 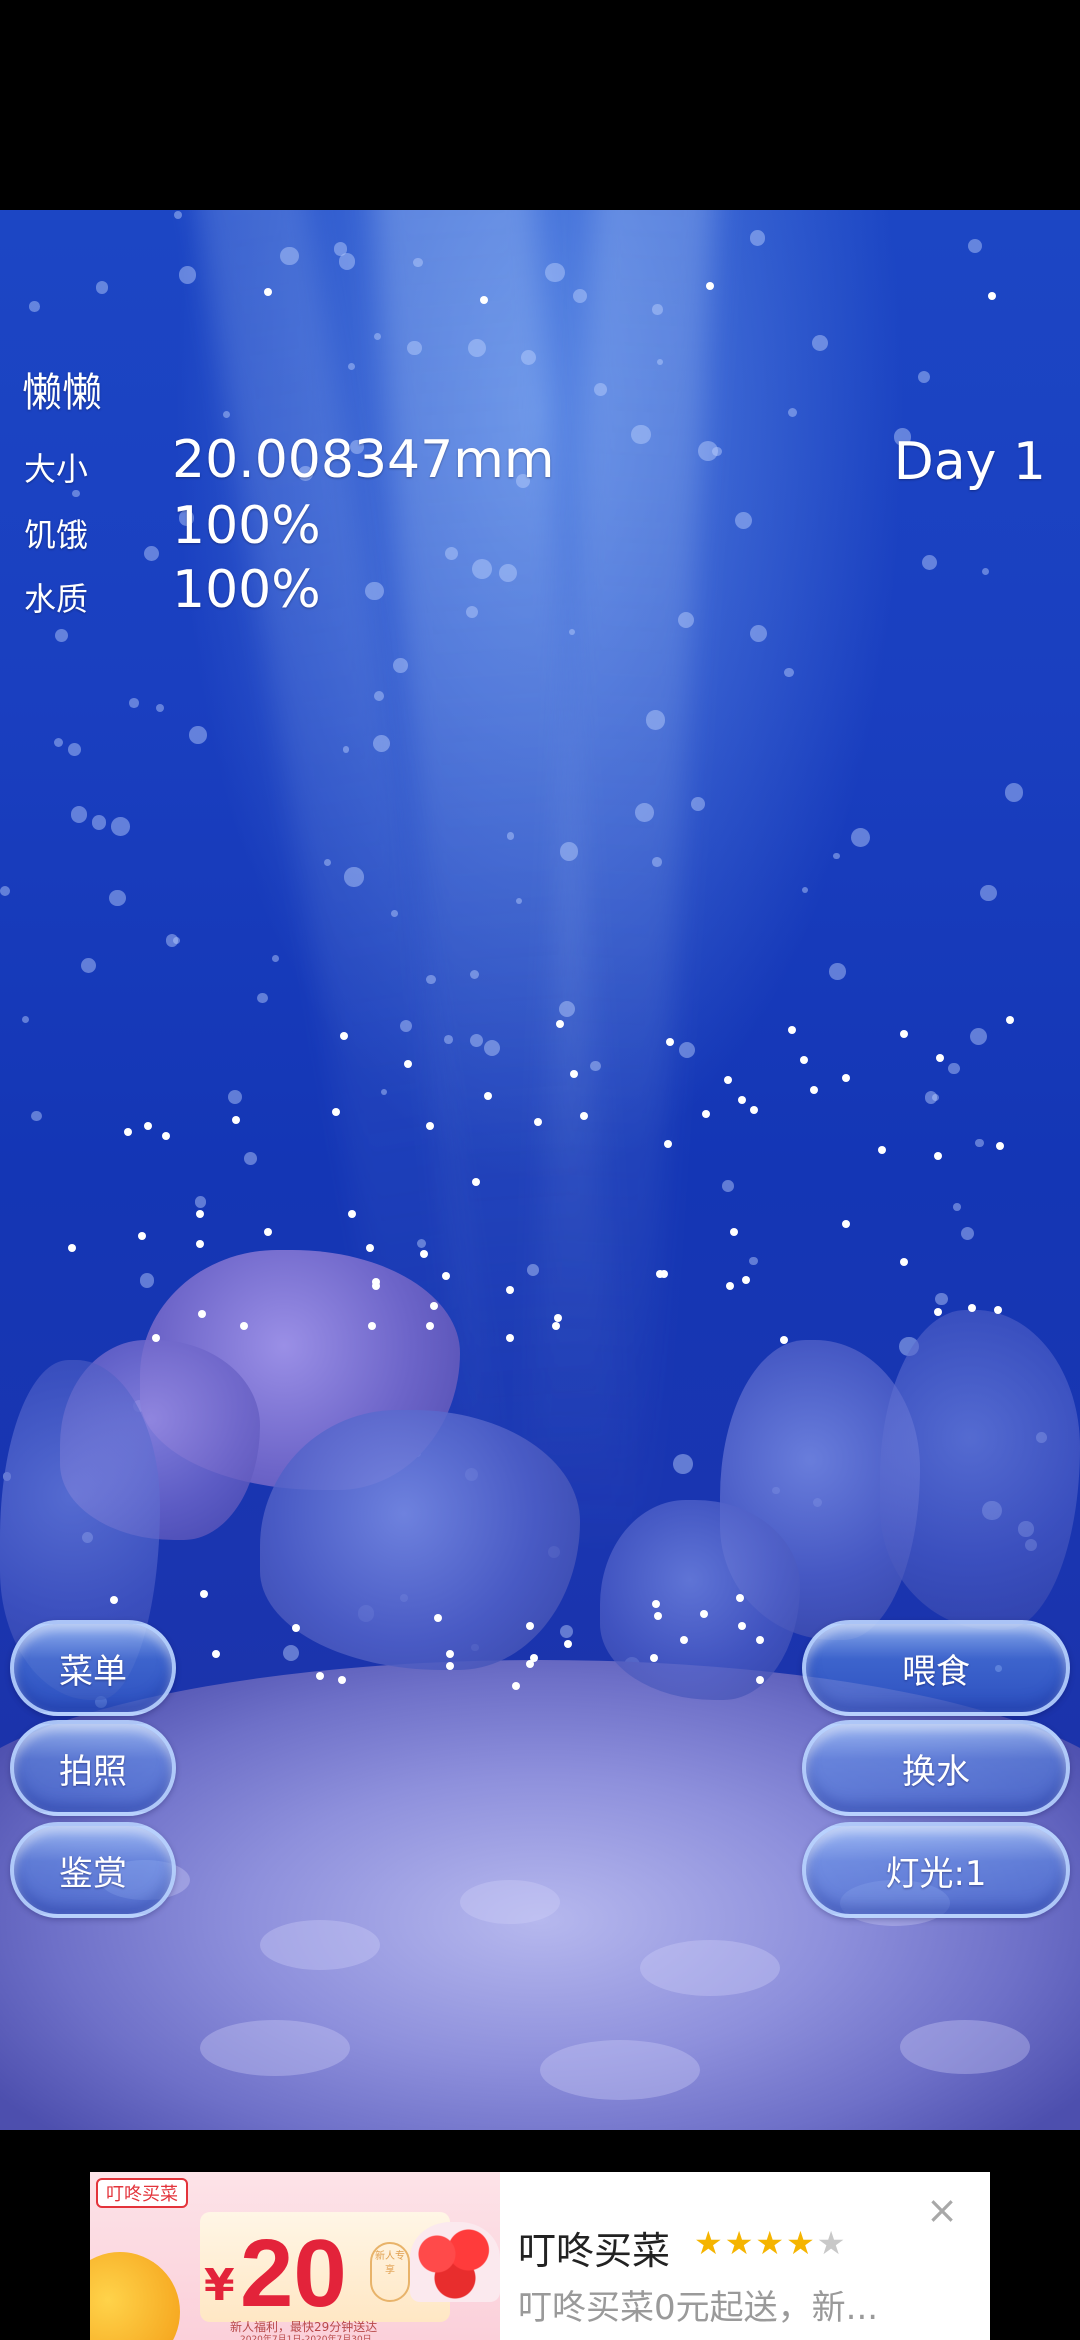 What do you see at coordinates (246, 590) in the screenshot?
I see `water-quality-value: 100%` at bounding box center [246, 590].